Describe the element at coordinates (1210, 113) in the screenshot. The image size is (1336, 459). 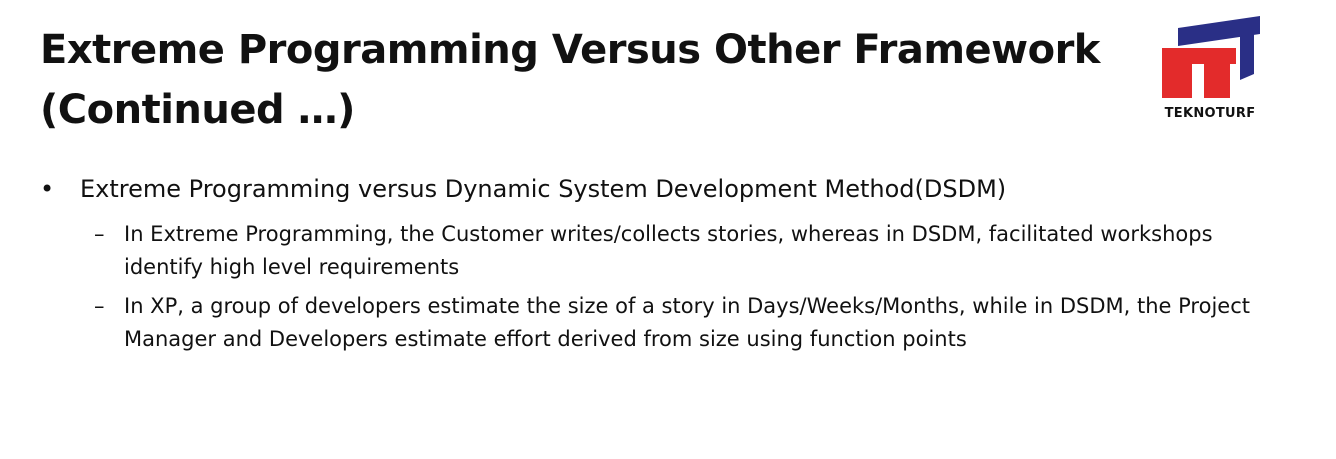
I see `logo-text: TEKNOTURF` at that location.